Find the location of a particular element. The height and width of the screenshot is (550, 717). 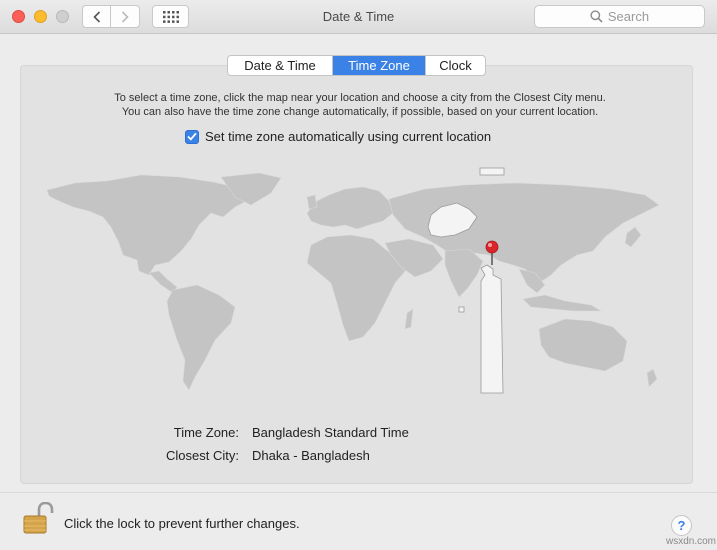

map-central-america is located at coordinates (163, 282).